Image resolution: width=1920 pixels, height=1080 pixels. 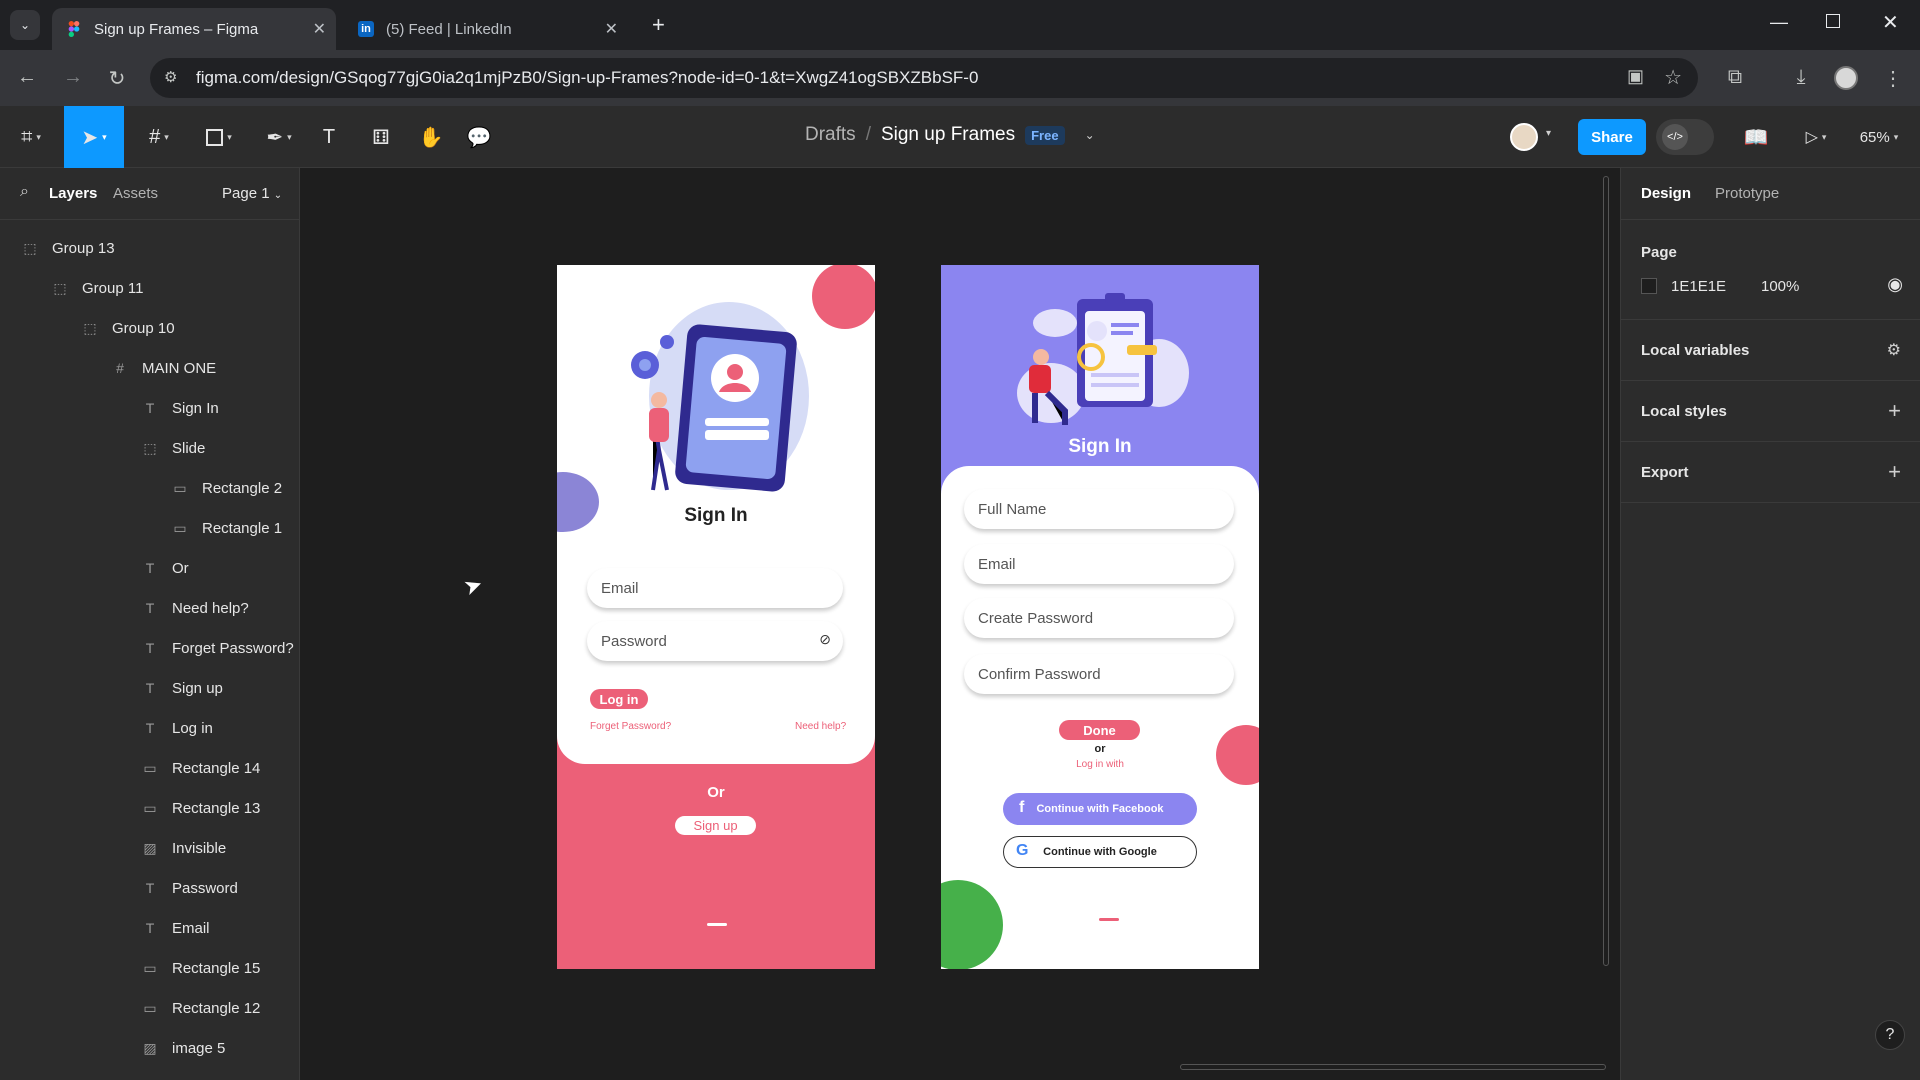 What do you see at coordinates (715, 825) in the screenshot?
I see `signup-button: Sign up` at bounding box center [715, 825].